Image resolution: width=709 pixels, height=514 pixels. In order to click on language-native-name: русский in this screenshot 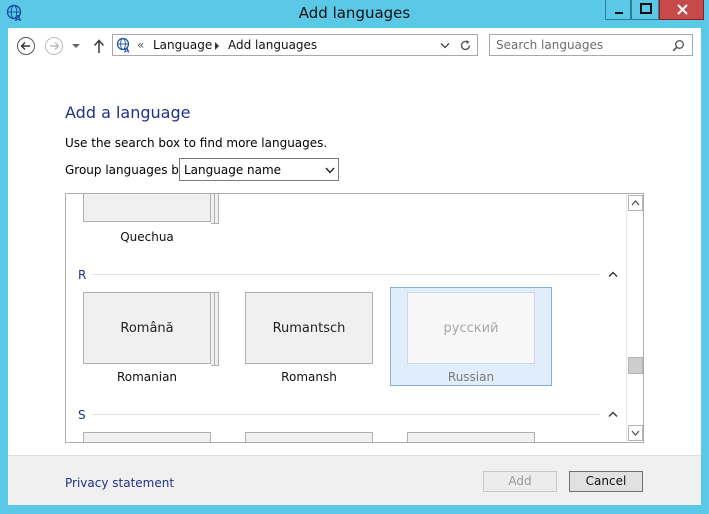, I will do `click(471, 328)`.